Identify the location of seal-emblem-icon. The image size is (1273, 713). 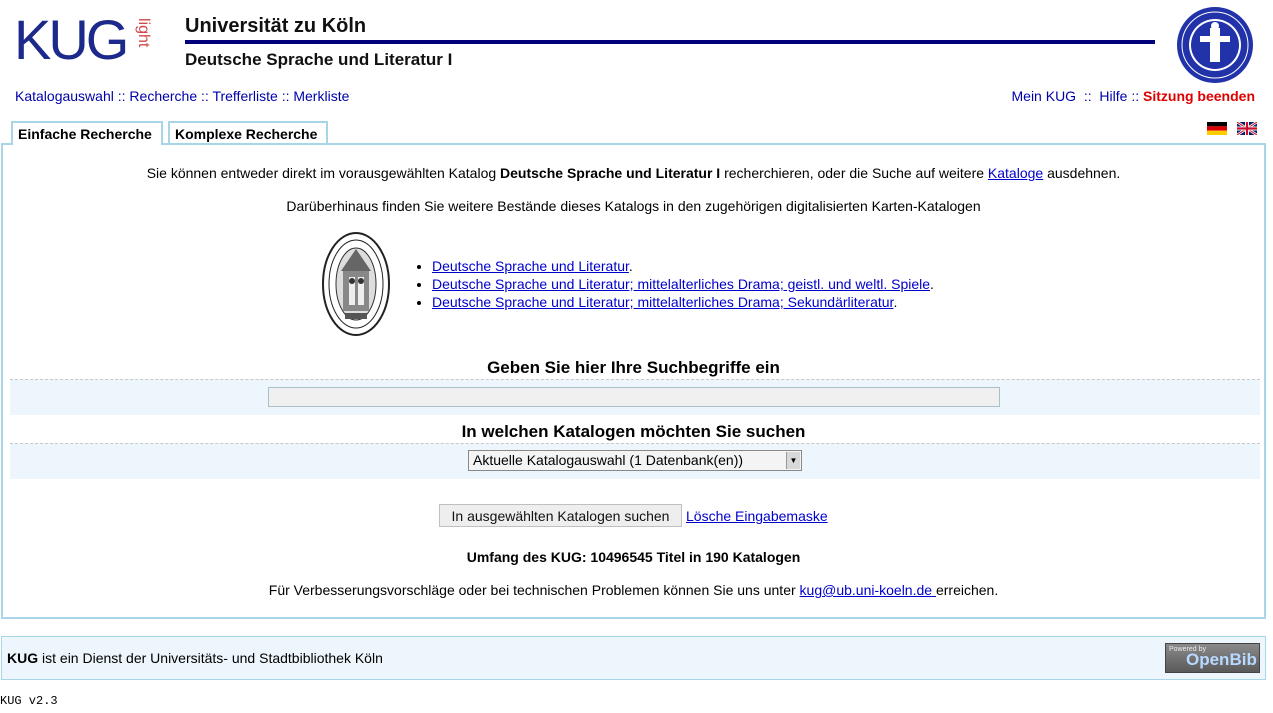
(356, 284).